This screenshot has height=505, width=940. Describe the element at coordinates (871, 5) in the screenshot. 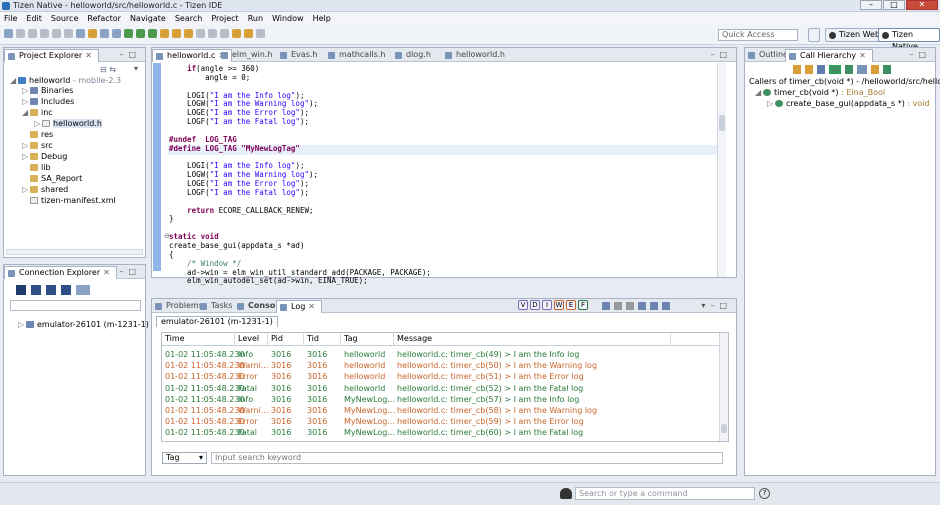

I see `minimize-icon: –` at that location.